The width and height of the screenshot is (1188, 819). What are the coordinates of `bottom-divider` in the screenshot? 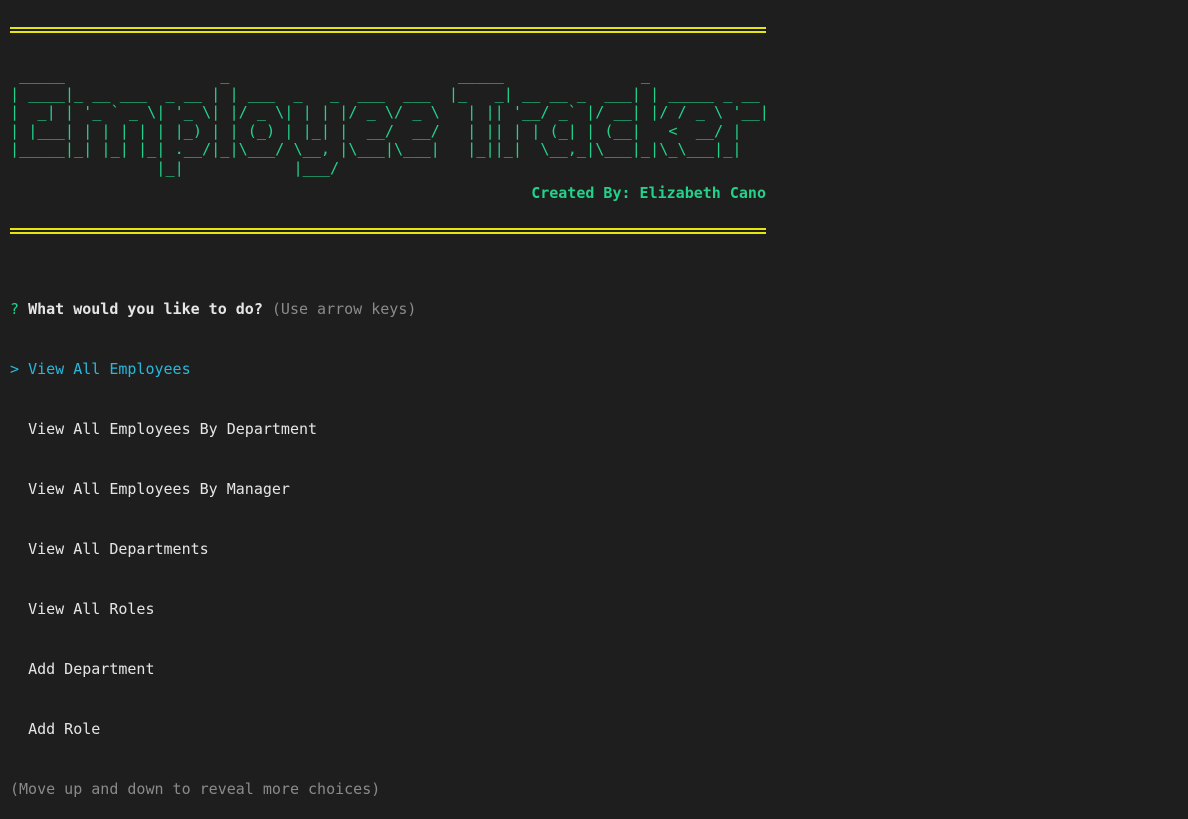 It's located at (388, 231).